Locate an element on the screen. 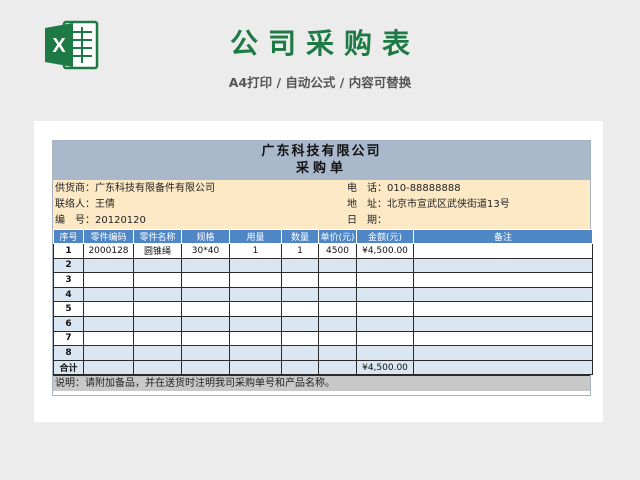  total-row: 合计 ¥4,500.00 is located at coordinates (323, 367).